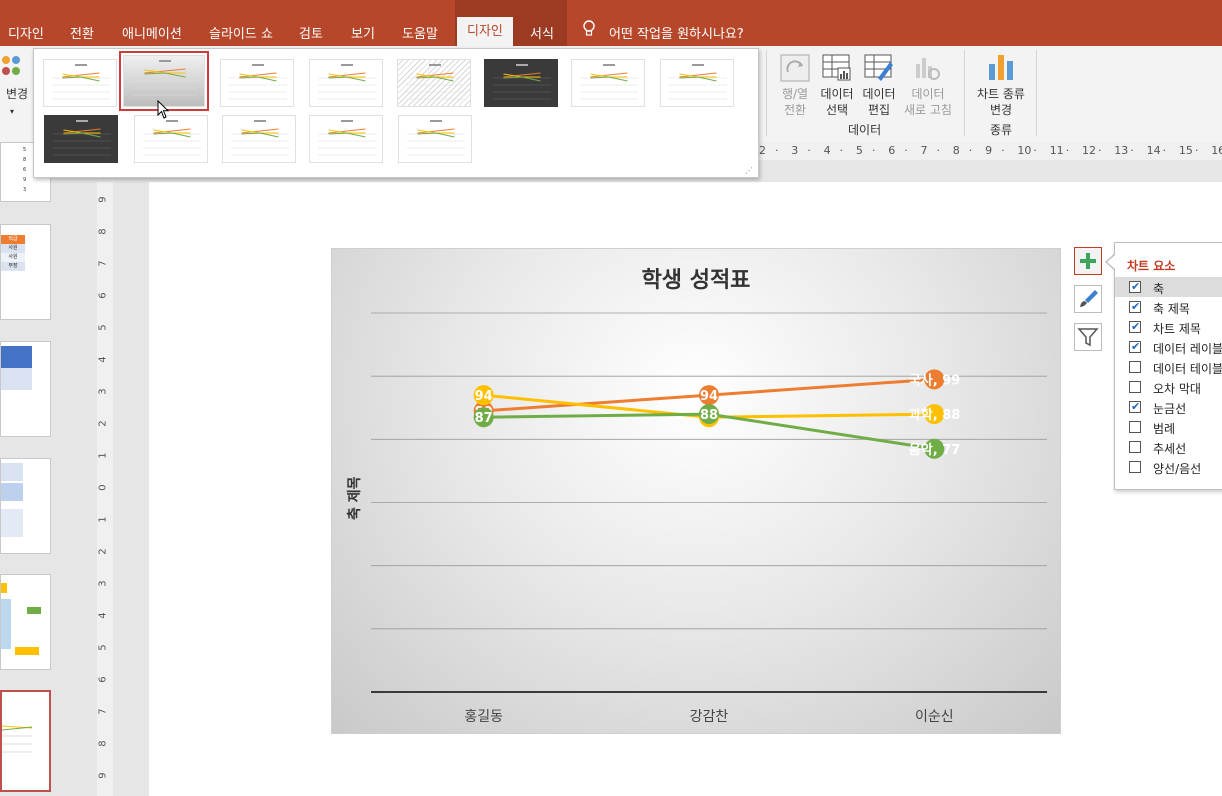 The width and height of the screenshot is (1222, 796). What do you see at coordinates (795, 102) in the screenshot?
I see `switch-row-column-button: 행/열 전환` at bounding box center [795, 102].